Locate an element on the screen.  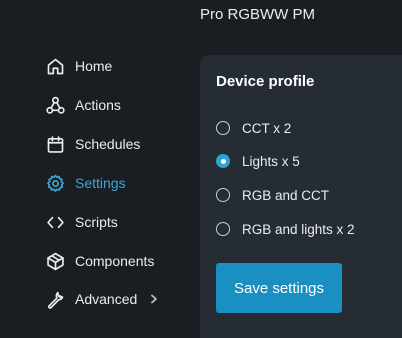
radio-button-checked is located at coordinates (223, 161).